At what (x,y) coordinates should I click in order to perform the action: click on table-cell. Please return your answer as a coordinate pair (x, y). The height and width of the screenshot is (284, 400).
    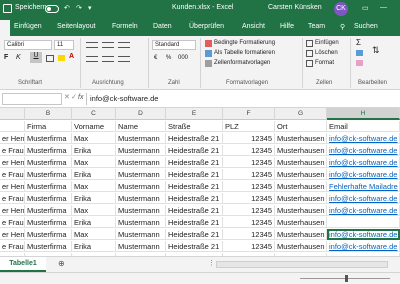
    Looking at the image, I should click on (12, 126).